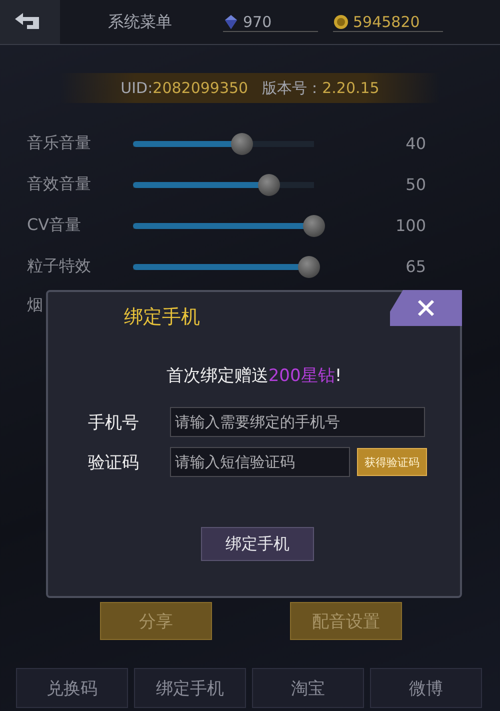 The height and width of the screenshot is (711, 500). I want to click on coin-count: 5945820, so click(386, 21).